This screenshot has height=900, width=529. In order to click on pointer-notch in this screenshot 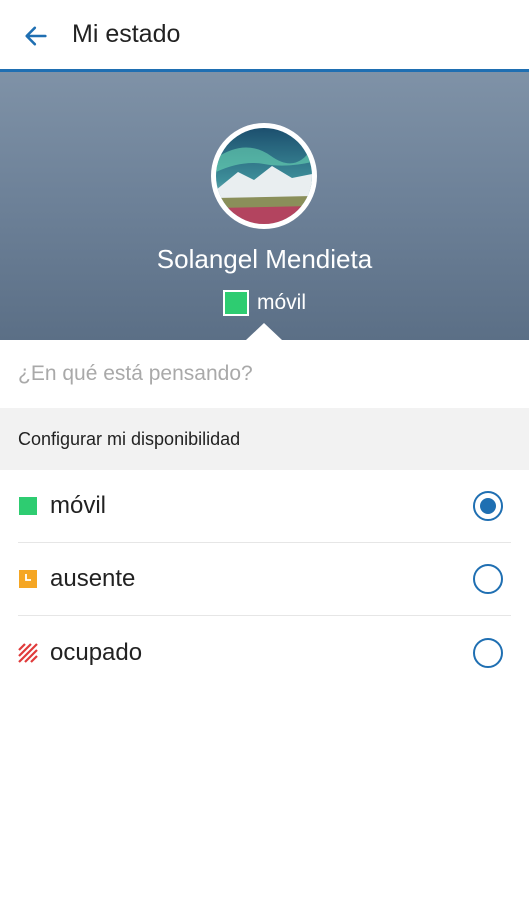, I will do `click(264, 331)`.